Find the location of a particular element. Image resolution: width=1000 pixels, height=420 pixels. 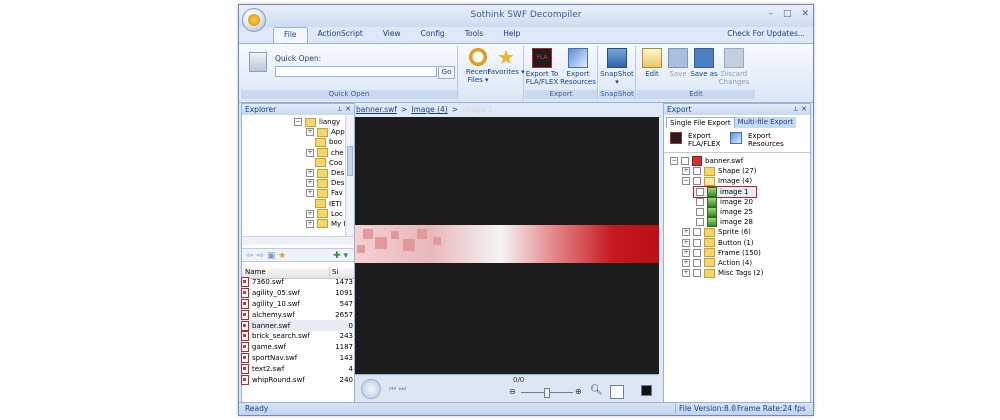

tree-item: + My I is located at coordinates (325, 224).